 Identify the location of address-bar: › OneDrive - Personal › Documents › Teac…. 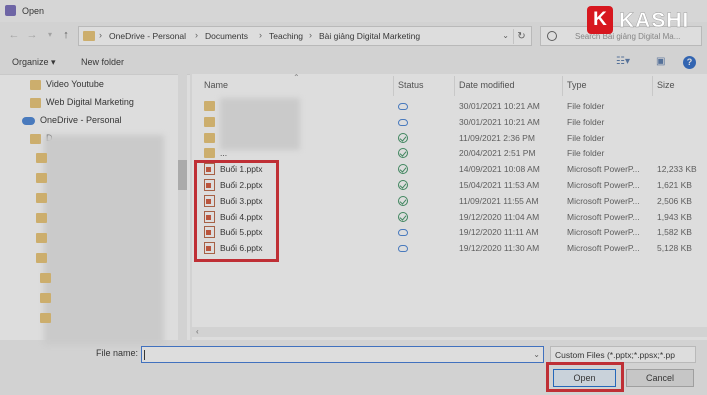
(305, 36).